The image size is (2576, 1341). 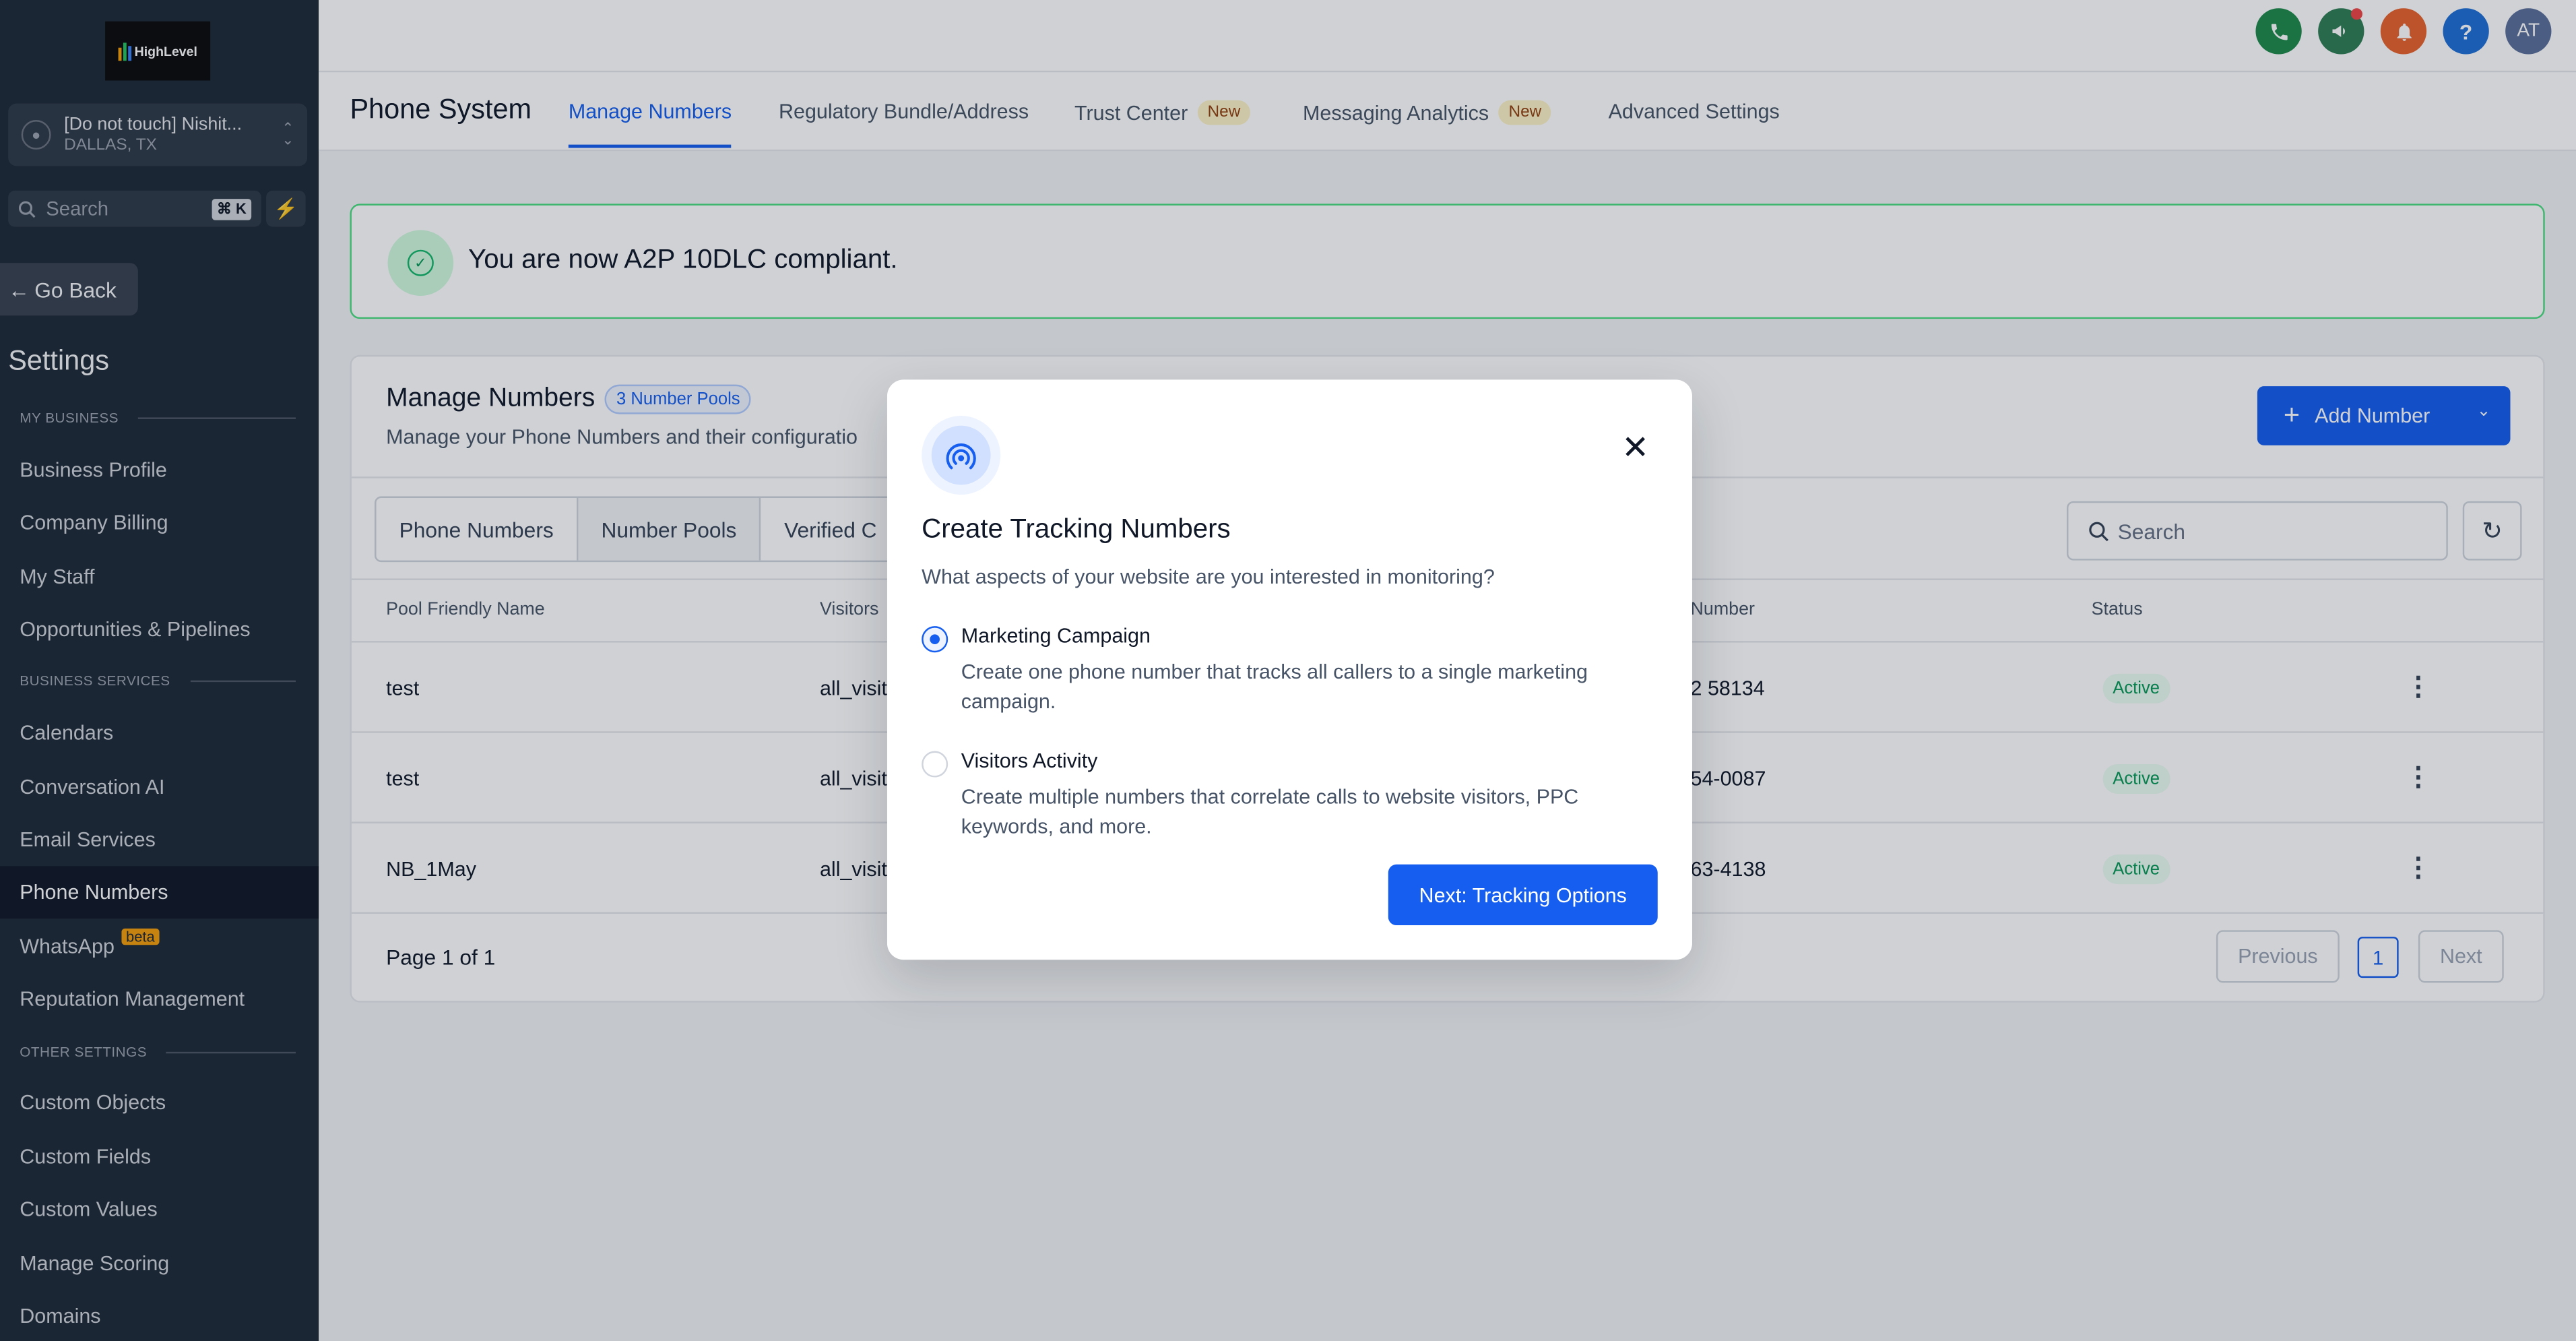 What do you see at coordinates (1523, 895) in the screenshot?
I see `next-tracking-options-button: Next: Tracking Options` at bounding box center [1523, 895].